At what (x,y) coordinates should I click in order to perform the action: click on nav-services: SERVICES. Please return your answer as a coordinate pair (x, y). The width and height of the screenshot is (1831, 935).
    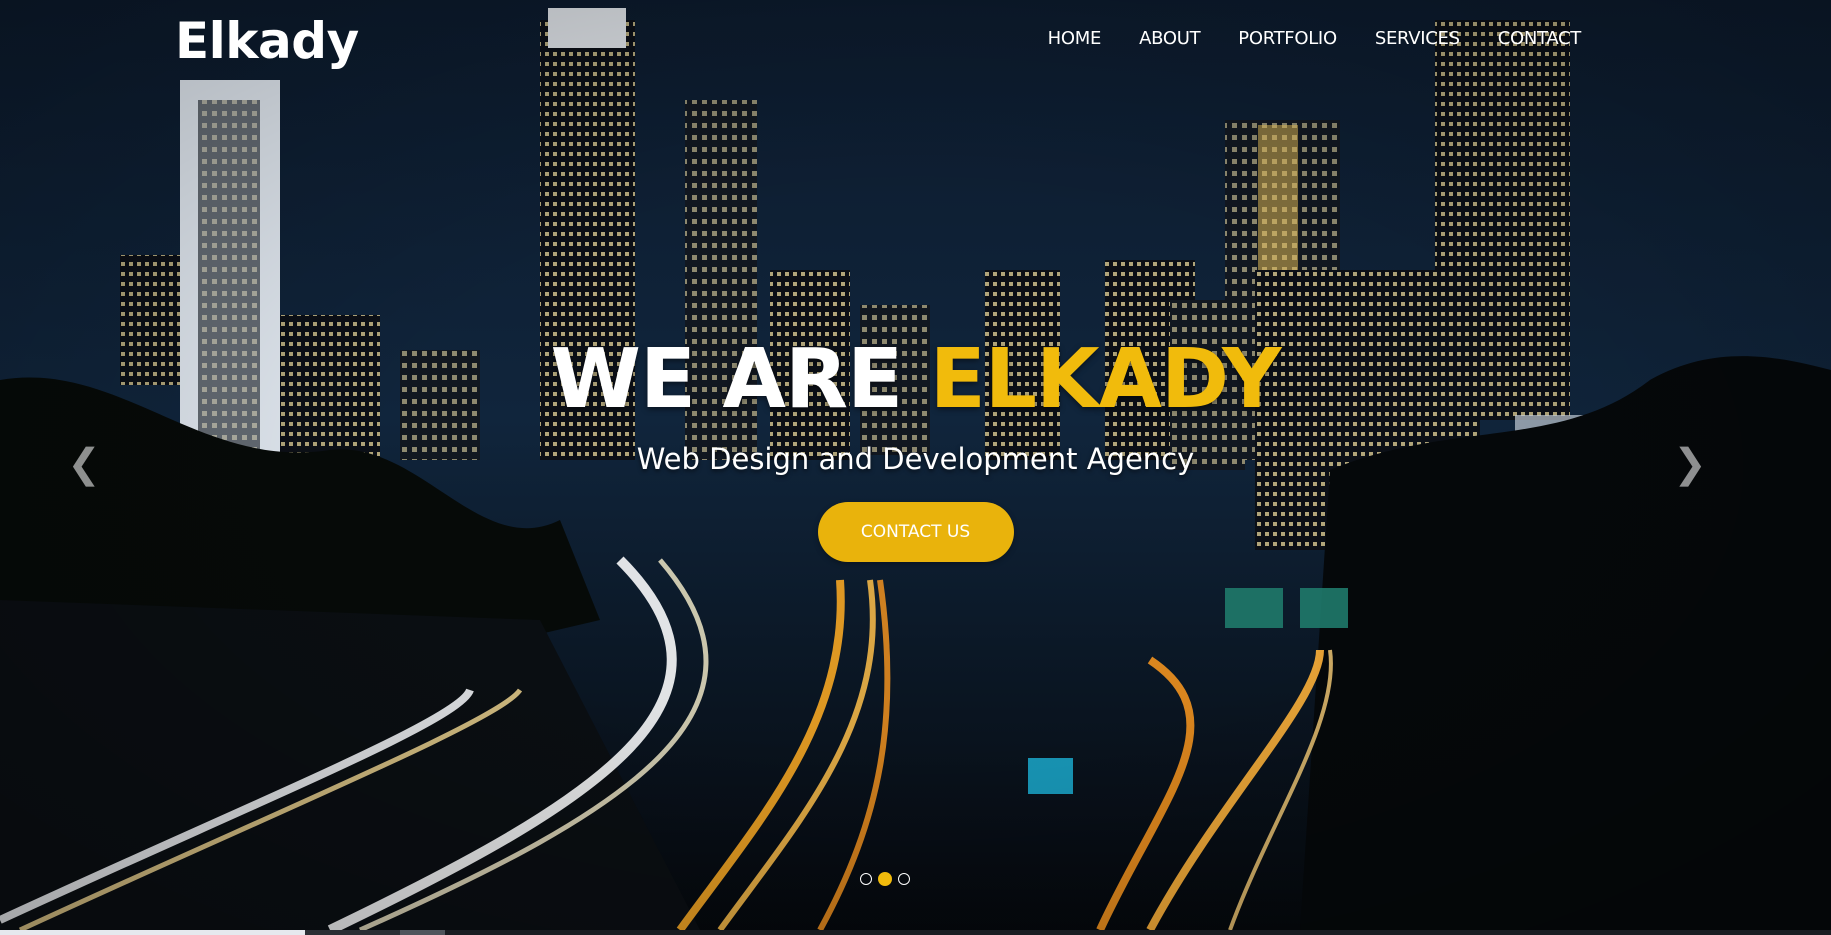
    Looking at the image, I should click on (1417, 38).